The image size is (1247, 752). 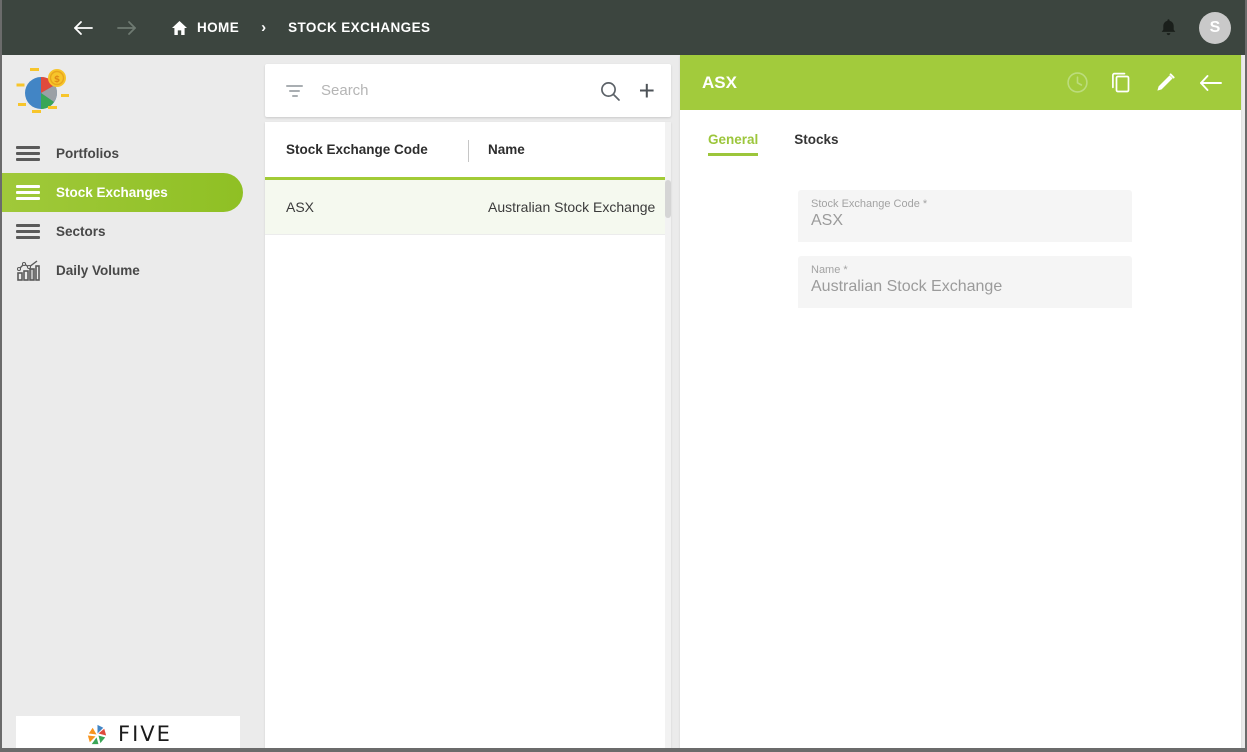 What do you see at coordinates (366, 149) in the screenshot?
I see `column-header-stock-exchange-code: Stock Exchange Code` at bounding box center [366, 149].